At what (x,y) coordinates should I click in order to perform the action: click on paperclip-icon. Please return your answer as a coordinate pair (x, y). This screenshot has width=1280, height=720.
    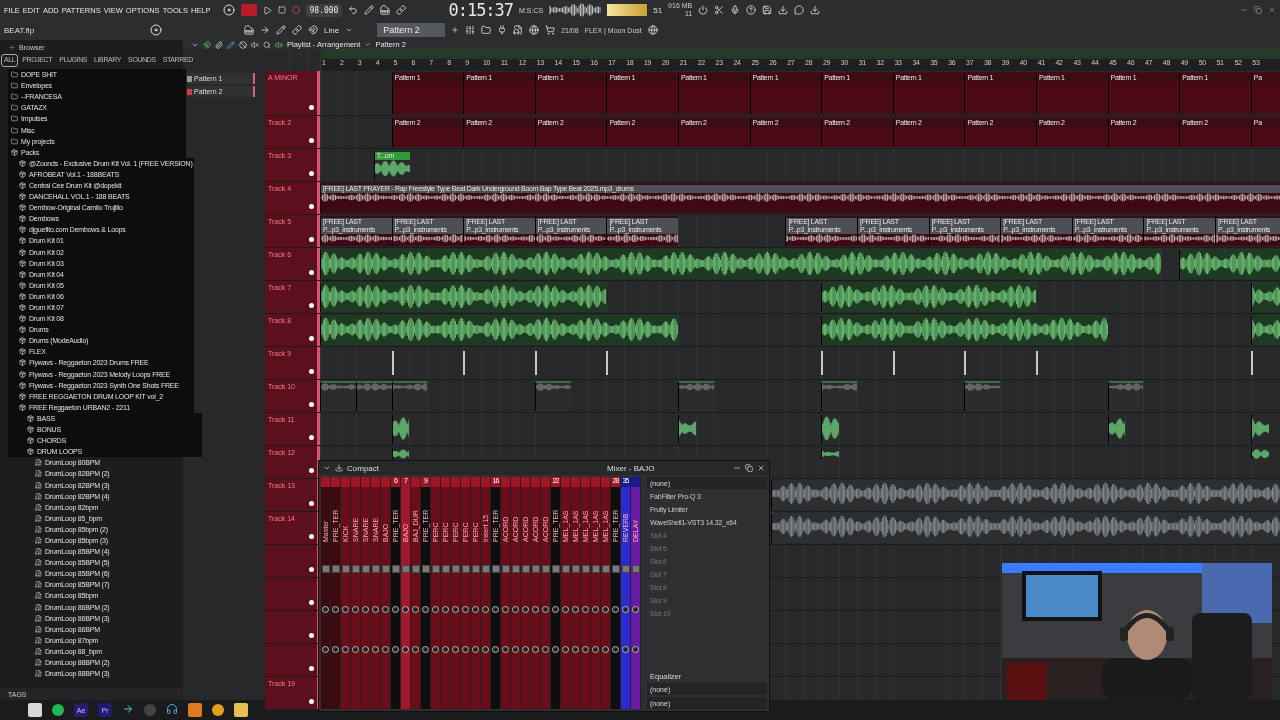
    Looking at the image, I should click on (219, 44).